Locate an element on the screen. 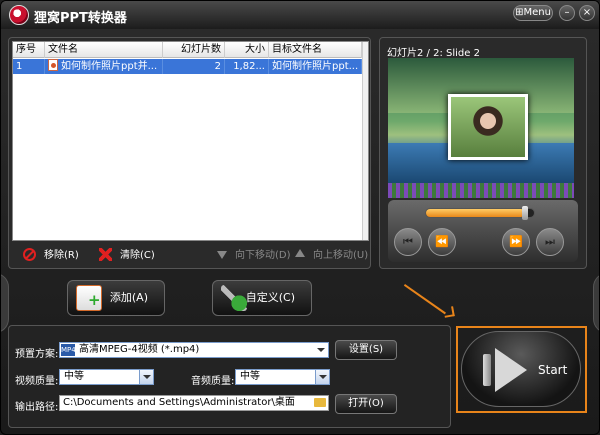 This screenshot has height=435, width=600. preset-select: MP4 高清MPEG-4视频 (*.mp4) is located at coordinates (194, 350).